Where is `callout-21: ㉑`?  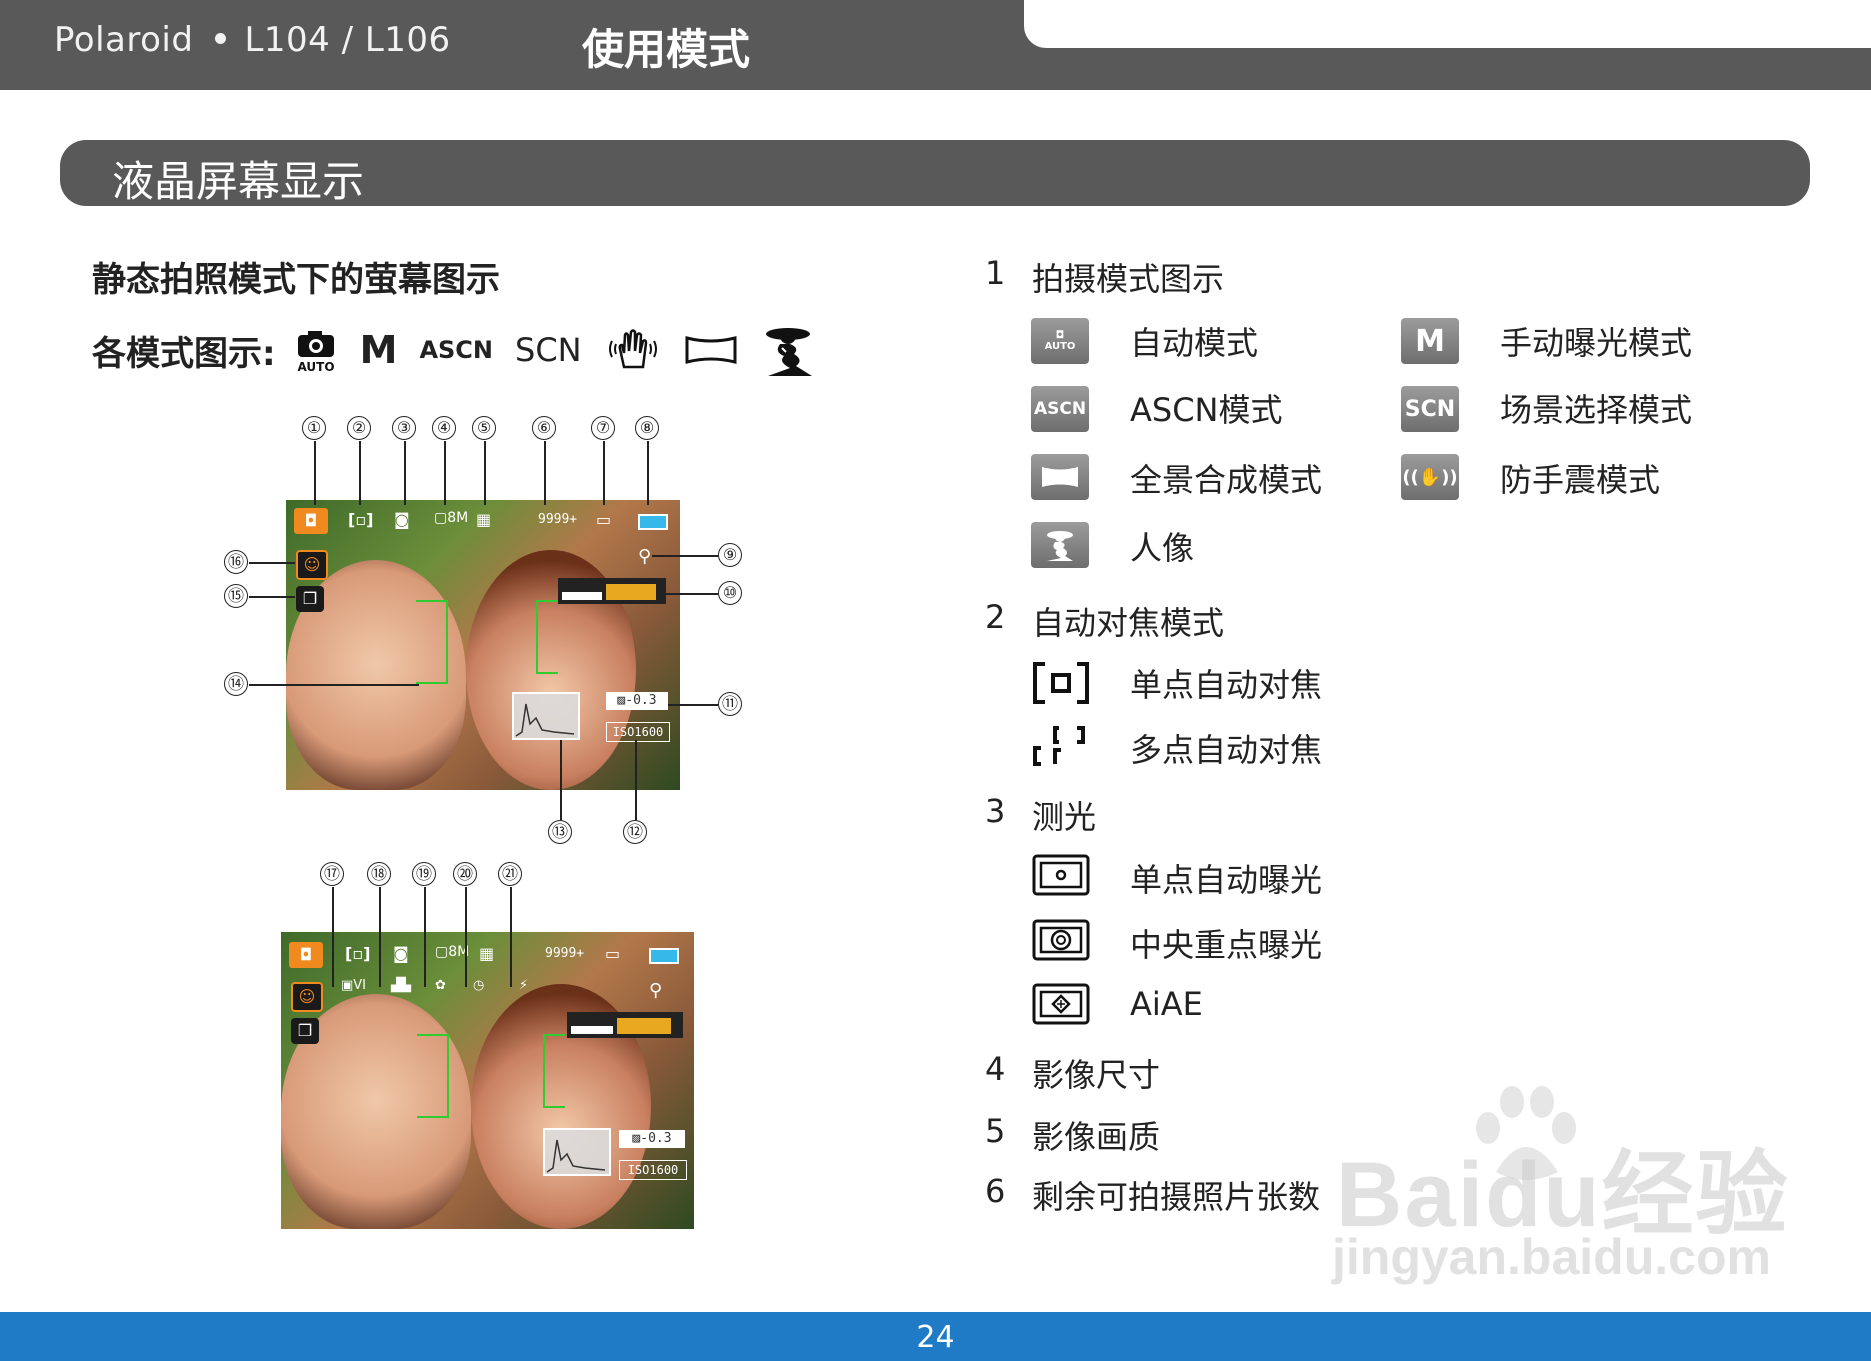
callout-21: ㉑ is located at coordinates (510, 874).